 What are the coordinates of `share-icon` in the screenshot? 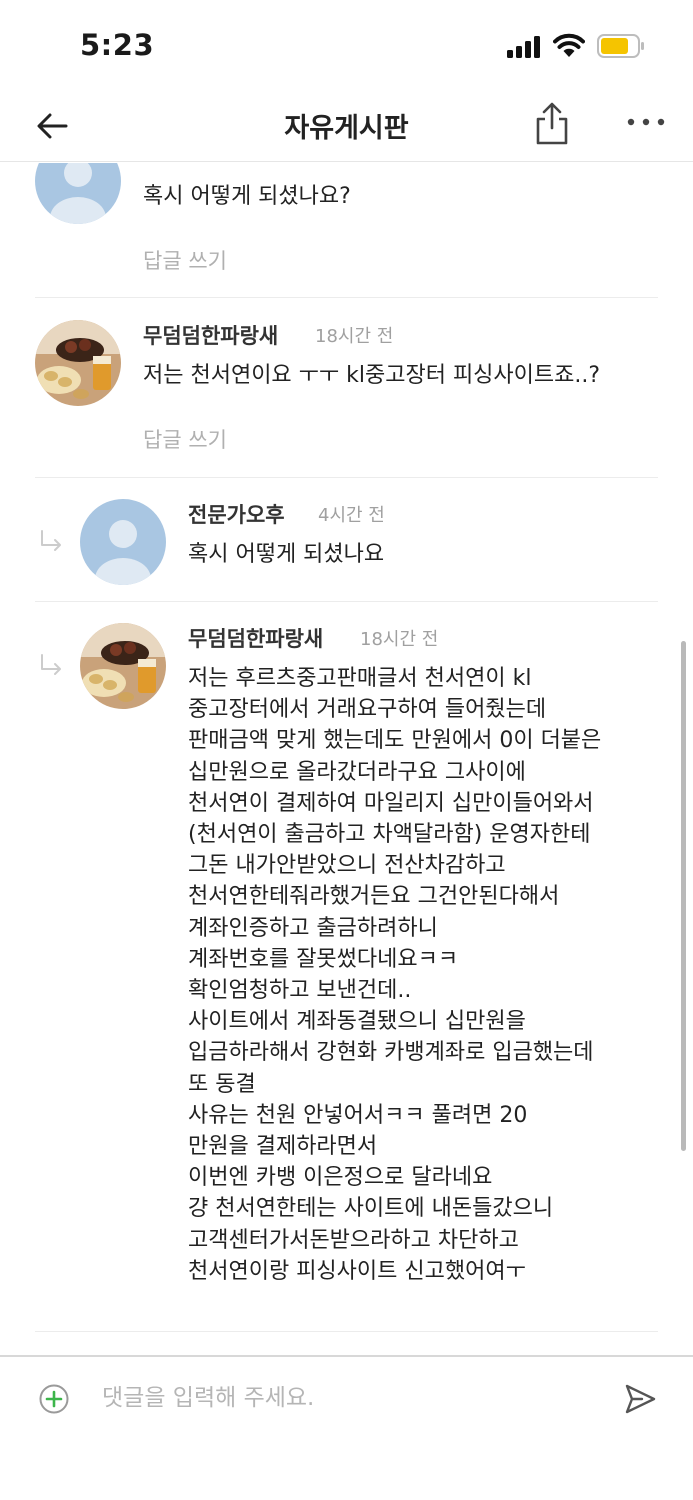 It's located at (552, 123).